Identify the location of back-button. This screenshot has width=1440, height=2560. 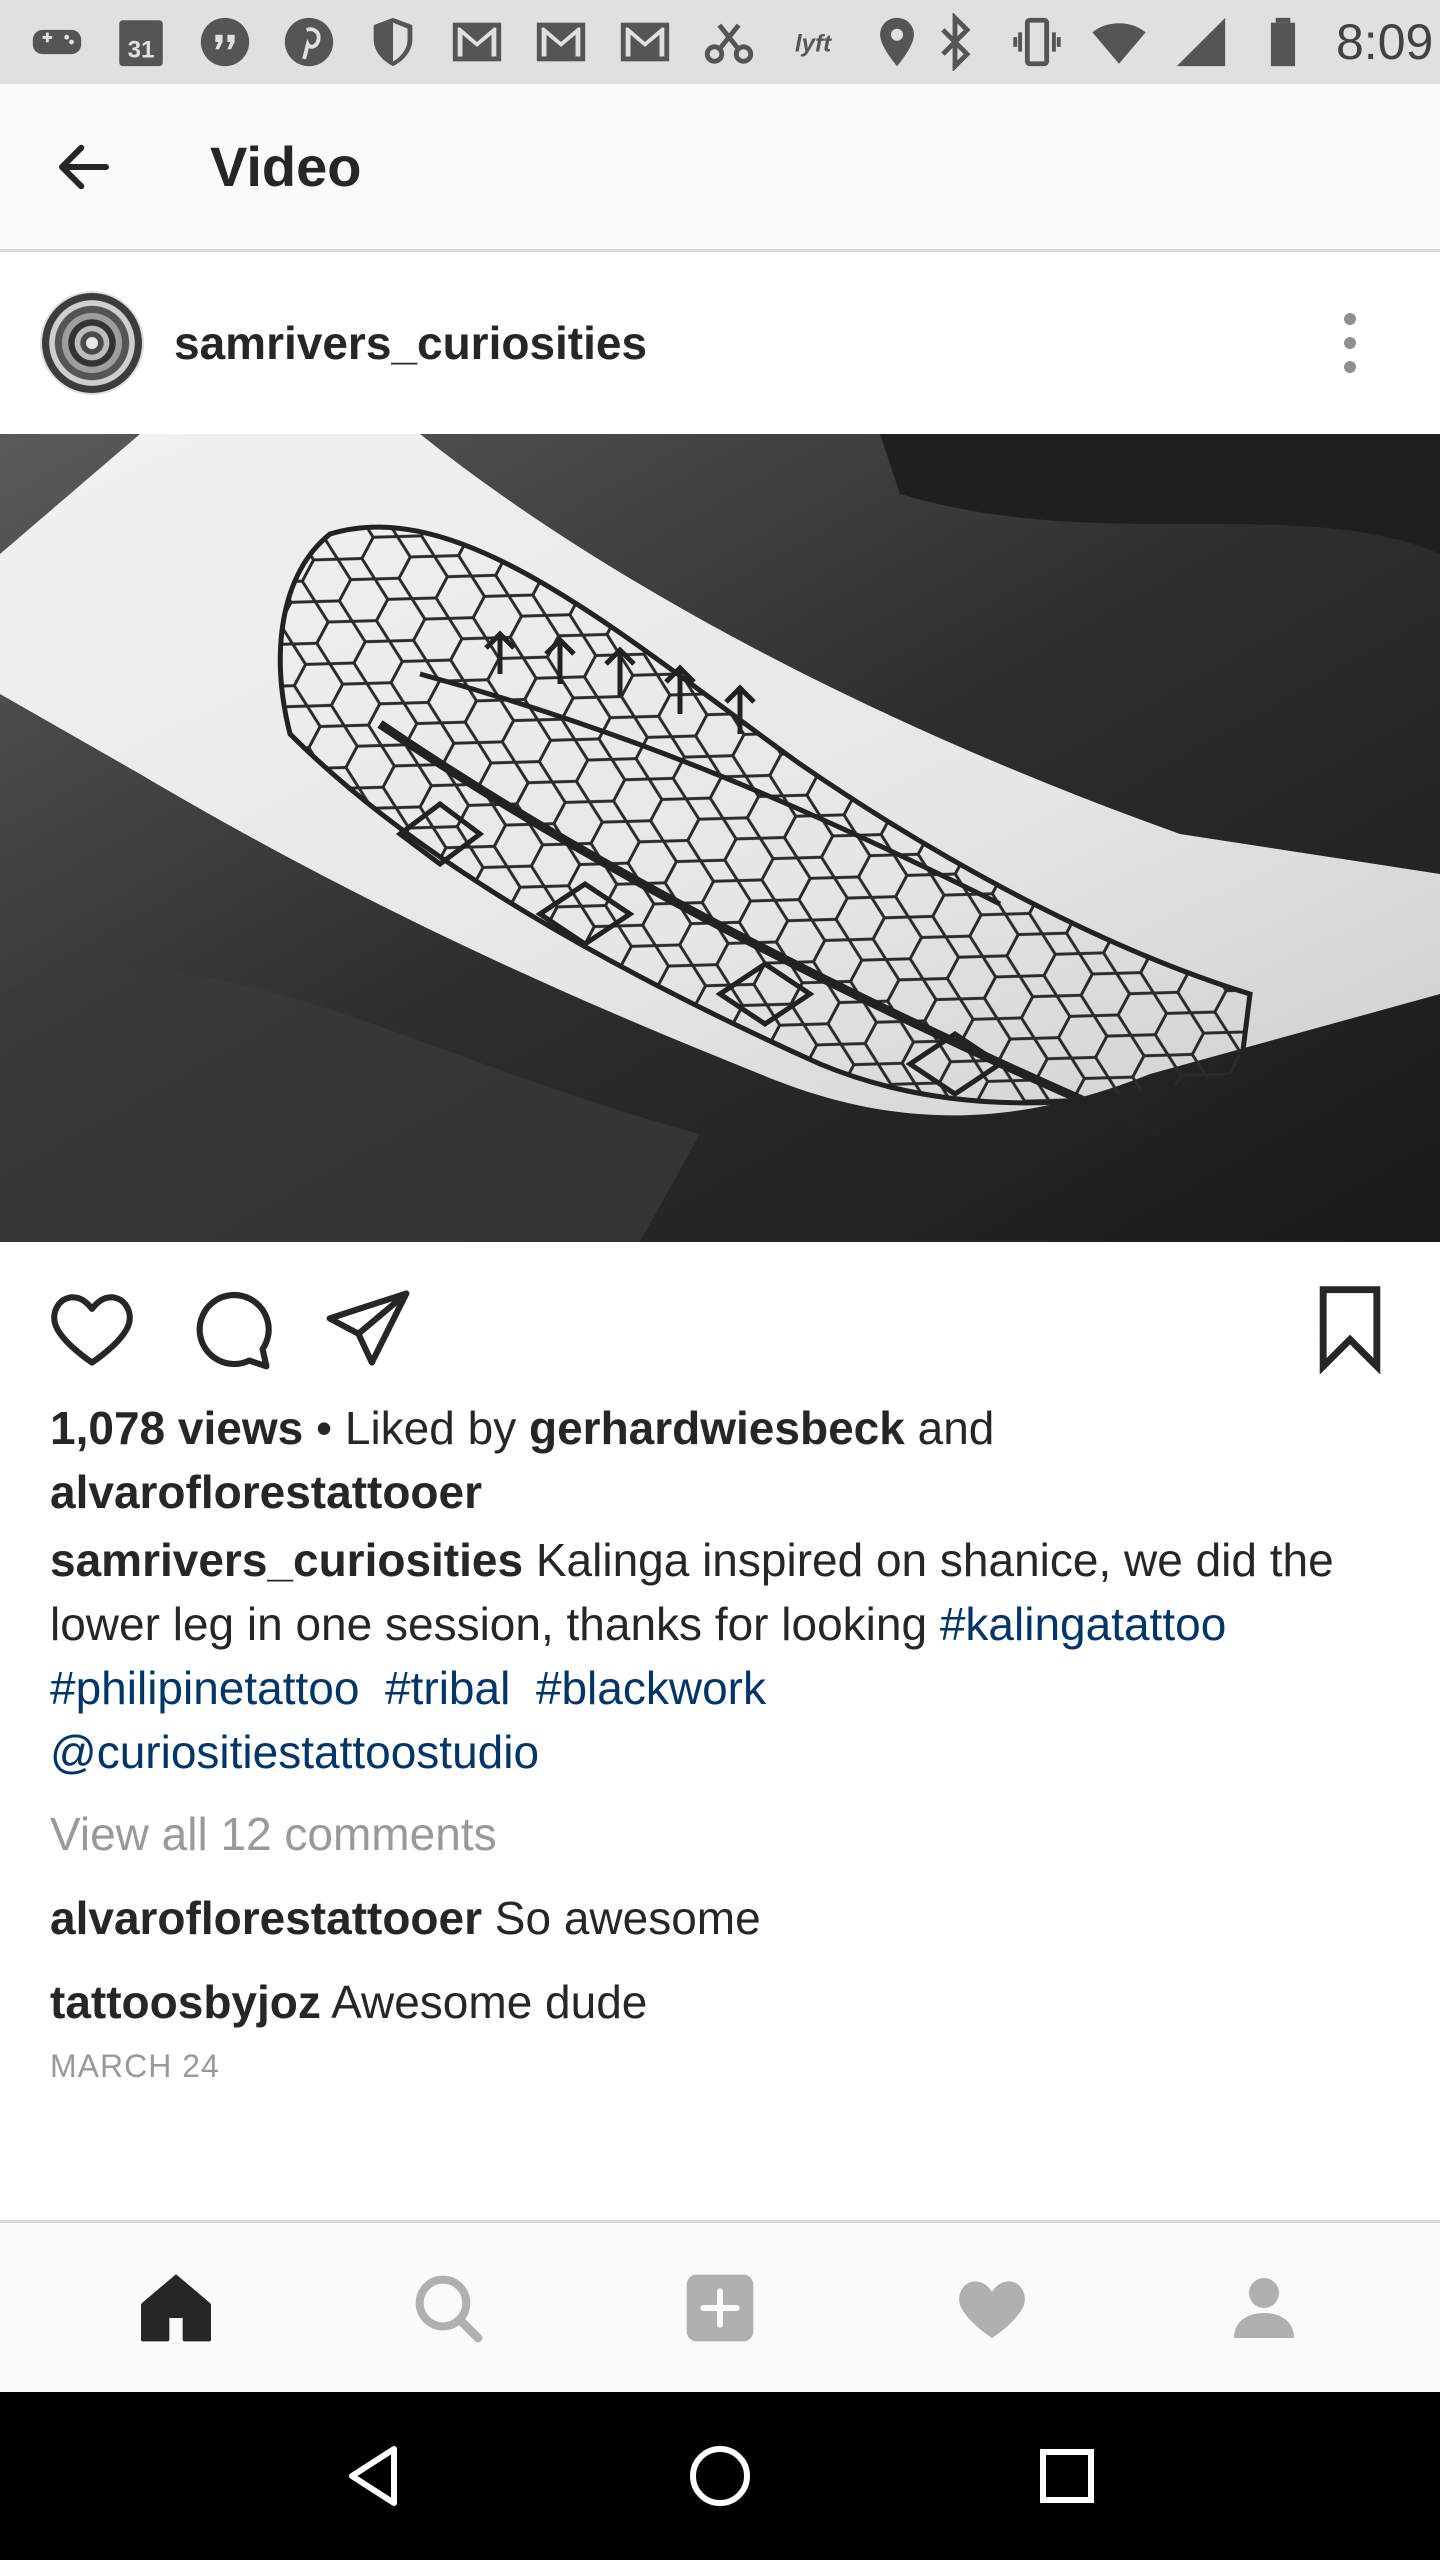
(84, 167).